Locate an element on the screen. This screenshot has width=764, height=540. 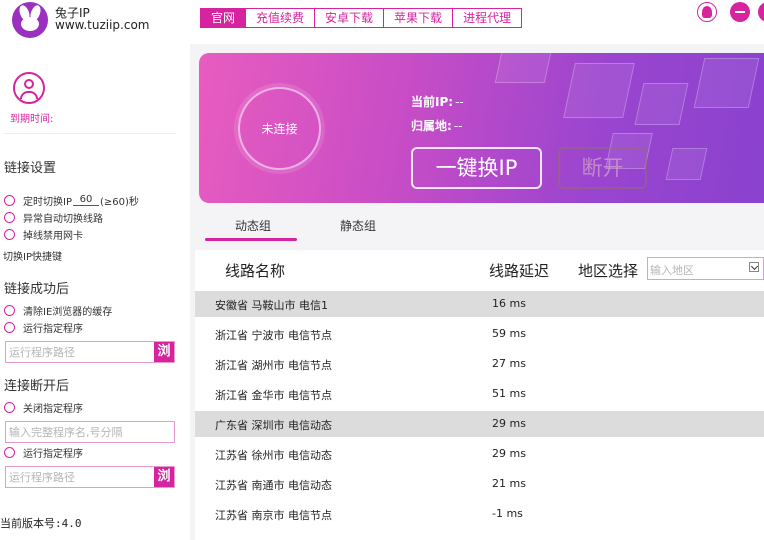
hotkey-label: 切换IP快捷键 is located at coordinates (32, 255).